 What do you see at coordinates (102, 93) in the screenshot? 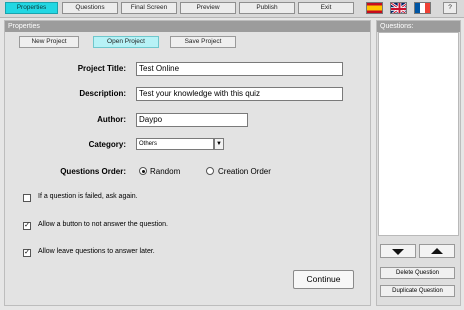
I see `description-label: Description:` at bounding box center [102, 93].